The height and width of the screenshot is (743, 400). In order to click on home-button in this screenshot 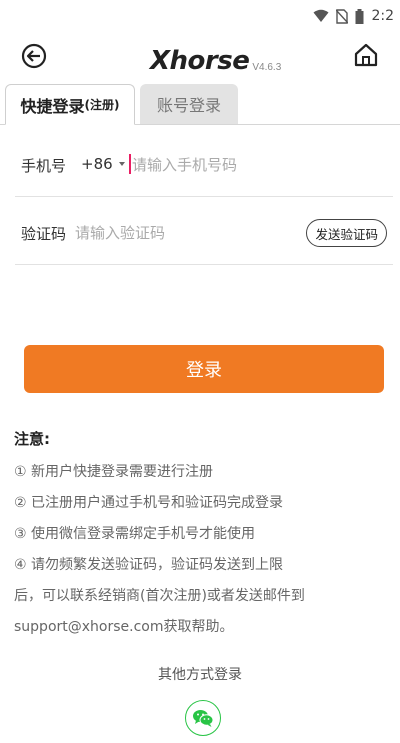, I will do `click(366, 55)`.